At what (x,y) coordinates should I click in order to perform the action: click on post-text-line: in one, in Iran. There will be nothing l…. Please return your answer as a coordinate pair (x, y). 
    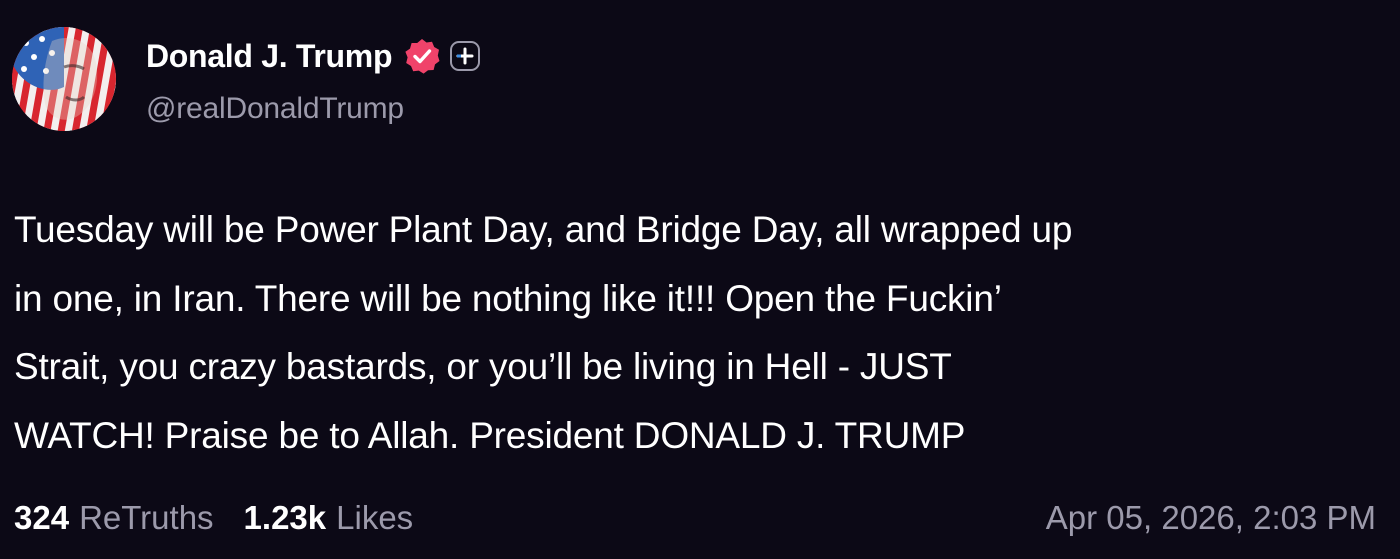
    Looking at the image, I should click on (508, 298).